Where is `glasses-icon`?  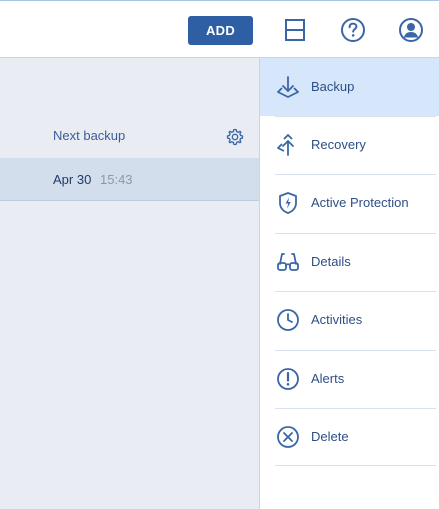
glasses-icon is located at coordinates (288, 262).